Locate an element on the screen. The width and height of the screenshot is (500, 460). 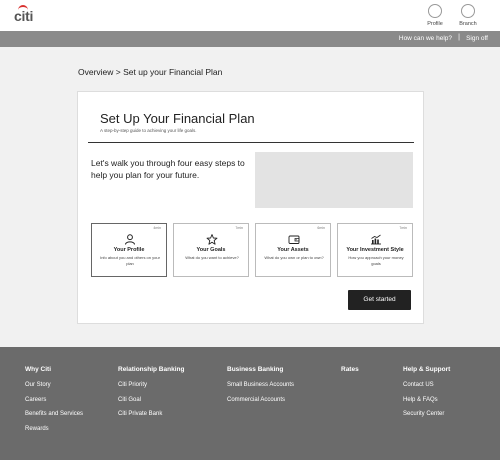
step-title: Your Profile is located at coordinates (129, 250).